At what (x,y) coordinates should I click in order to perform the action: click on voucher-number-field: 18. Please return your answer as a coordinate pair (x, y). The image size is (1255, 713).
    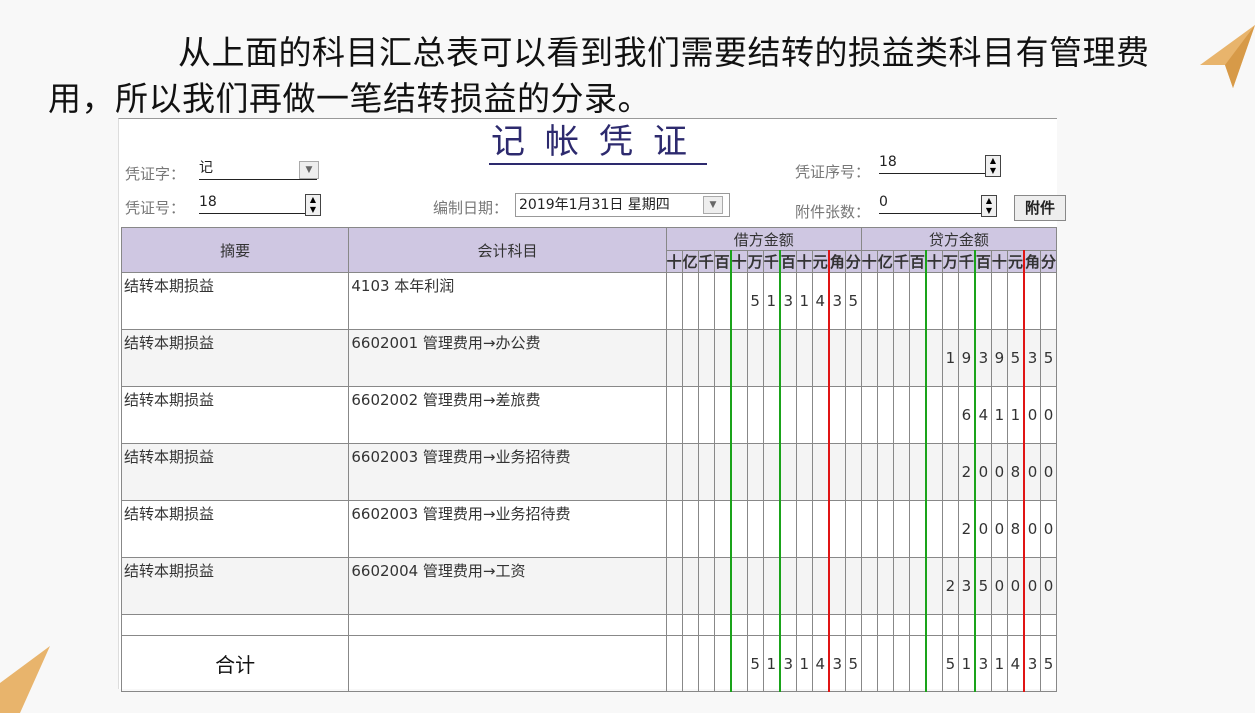
    Looking at the image, I should click on (260, 203).